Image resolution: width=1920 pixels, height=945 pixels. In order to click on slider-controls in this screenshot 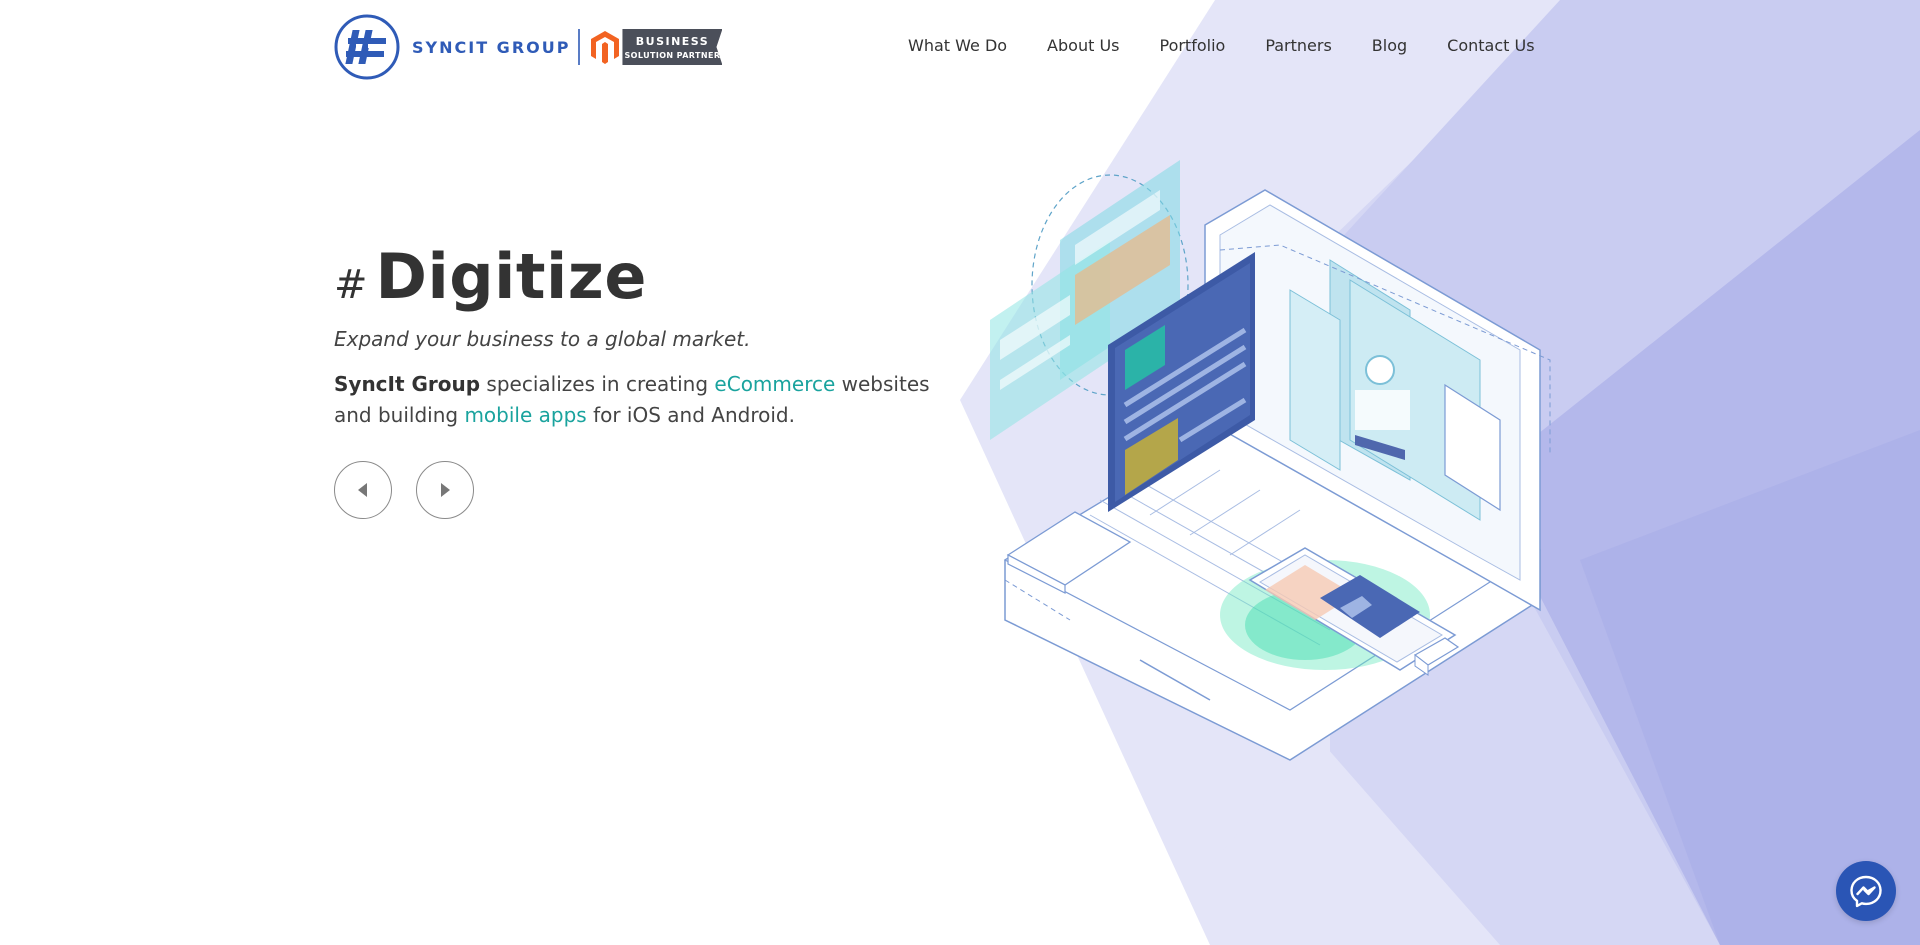, I will do `click(644, 490)`.